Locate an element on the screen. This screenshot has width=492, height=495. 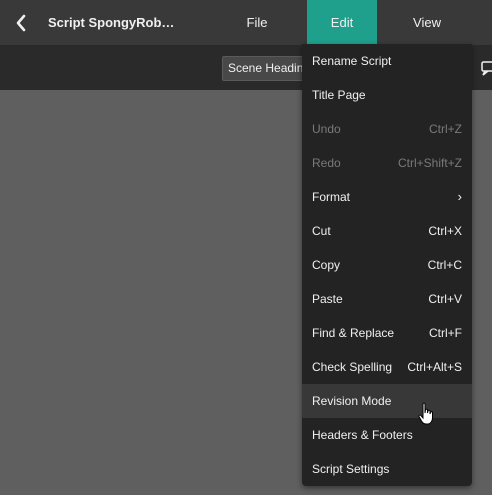
menu-item-label: Title Page is located at coordinates (339, 95).